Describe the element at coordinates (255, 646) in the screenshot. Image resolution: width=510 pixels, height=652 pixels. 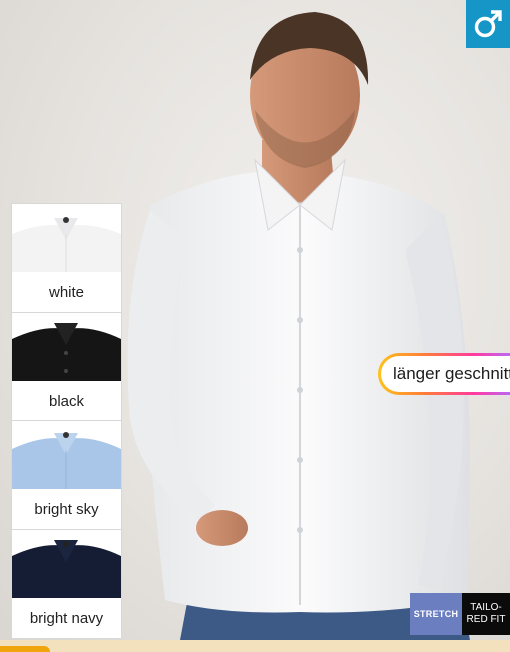
I see `bottom-bar` at that location.